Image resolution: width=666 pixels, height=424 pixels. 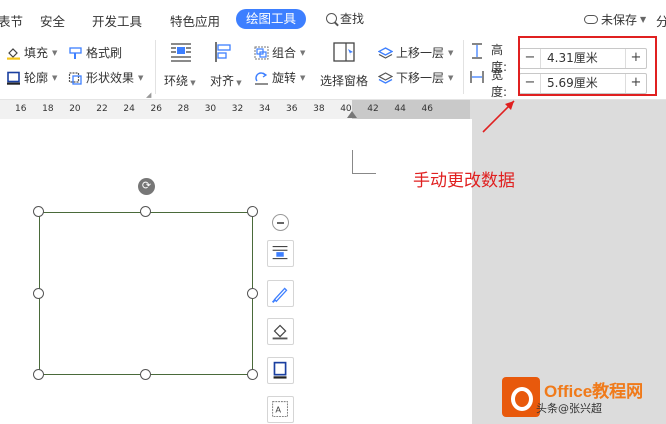 I want to click on shape-effects-button: 形状效果 ▼, so click(x=105, y=77).